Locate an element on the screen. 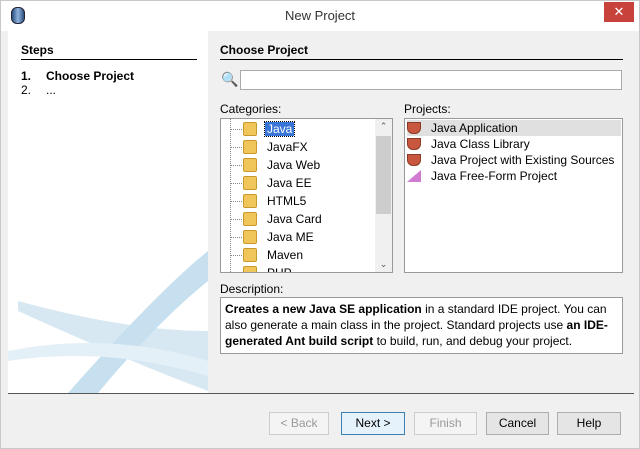 The width and height of the screenshot is (640, 449). category-item: Java EE is located at coordinates (277, 183).